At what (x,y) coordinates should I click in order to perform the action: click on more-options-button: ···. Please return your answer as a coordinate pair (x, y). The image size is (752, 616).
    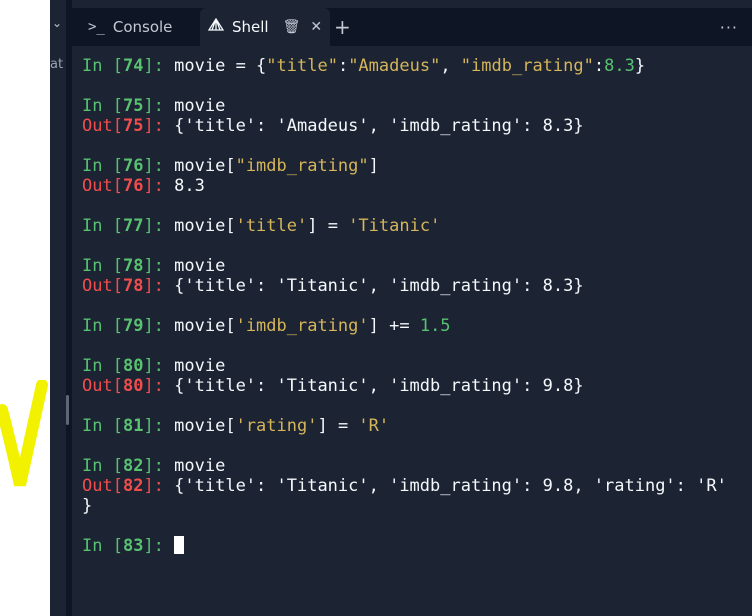
    Looking at the image, I should click on (729, 27).